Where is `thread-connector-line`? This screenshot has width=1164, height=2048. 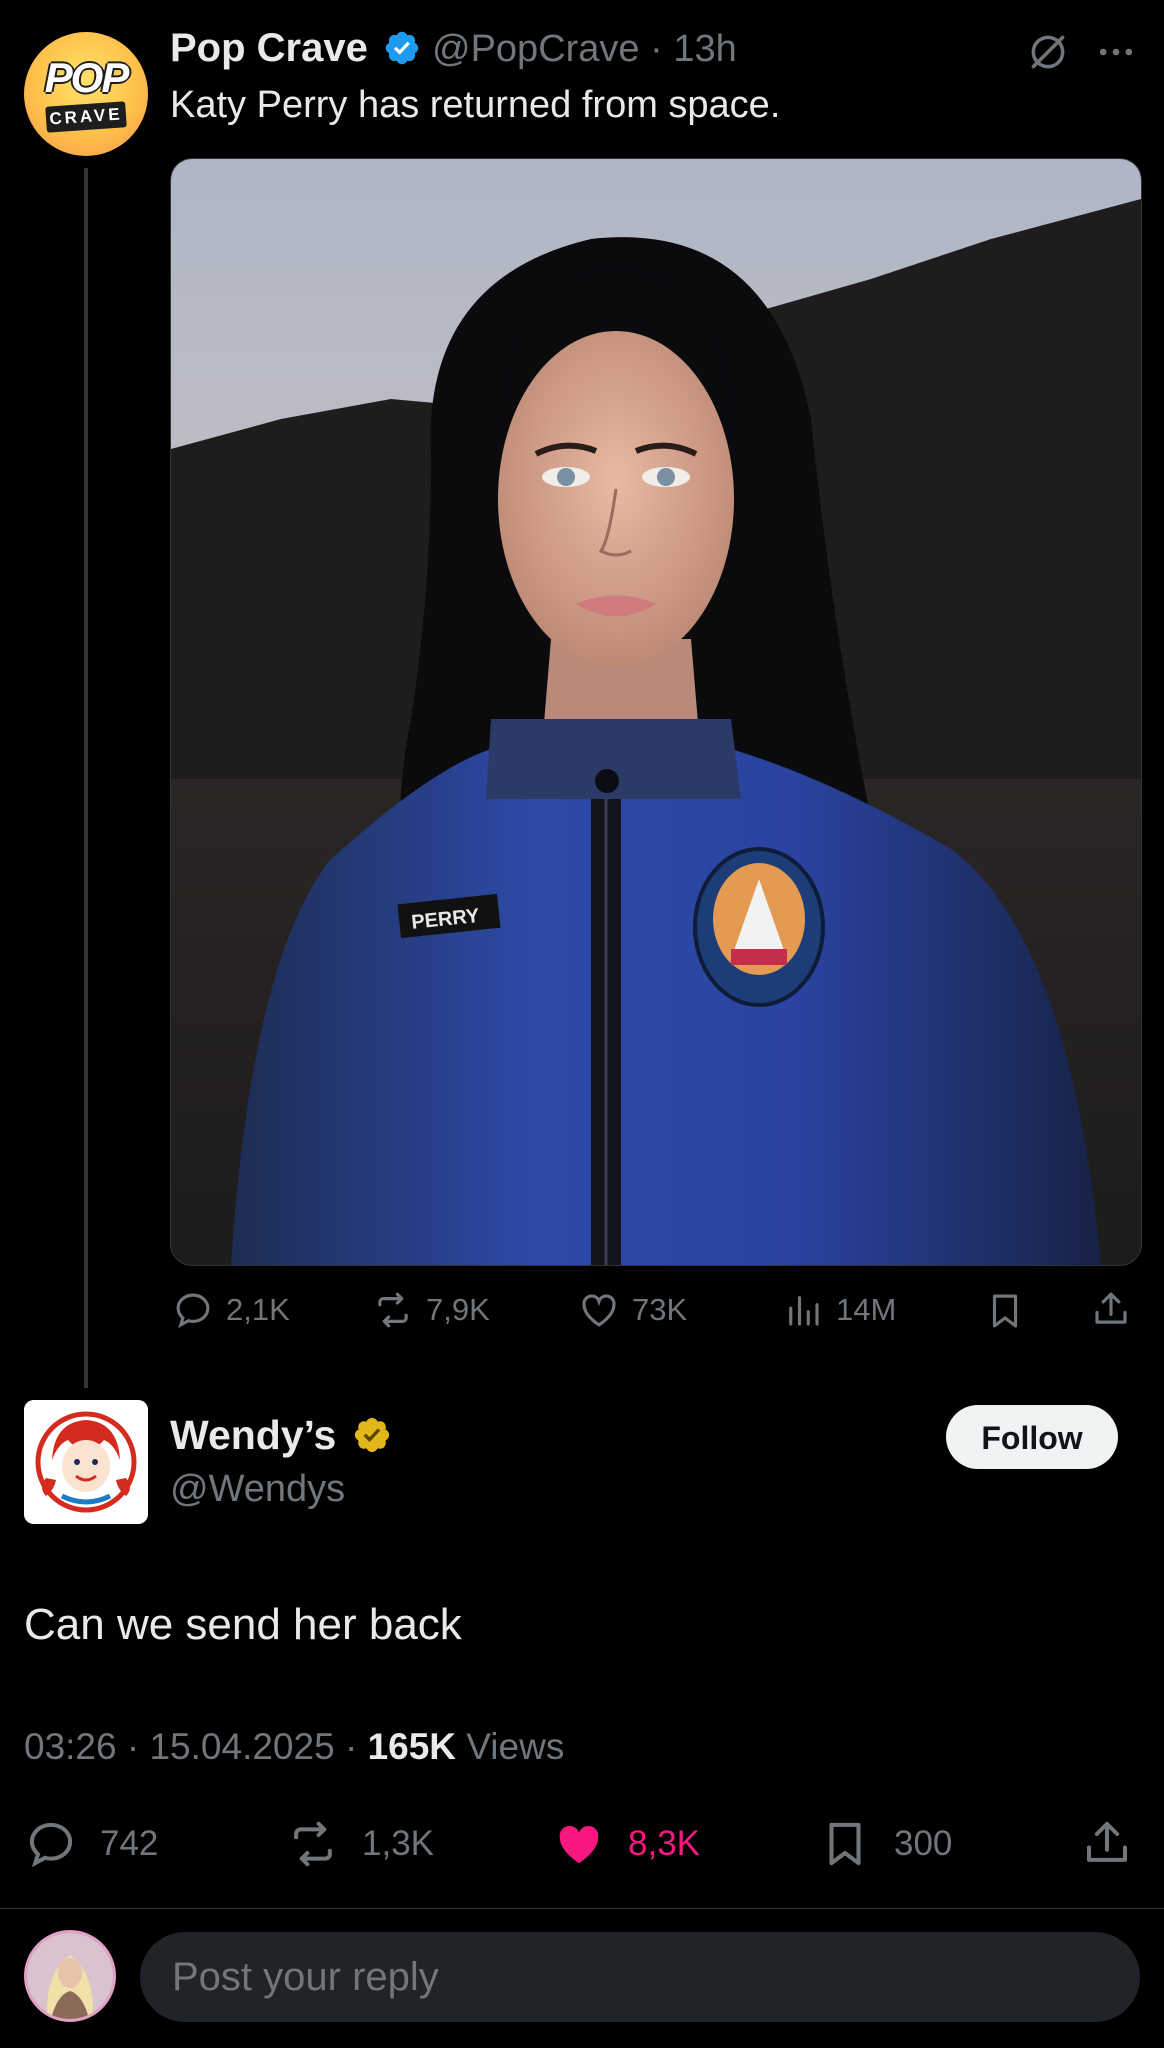
thread-connector-line is located at coordinates (86, 778).